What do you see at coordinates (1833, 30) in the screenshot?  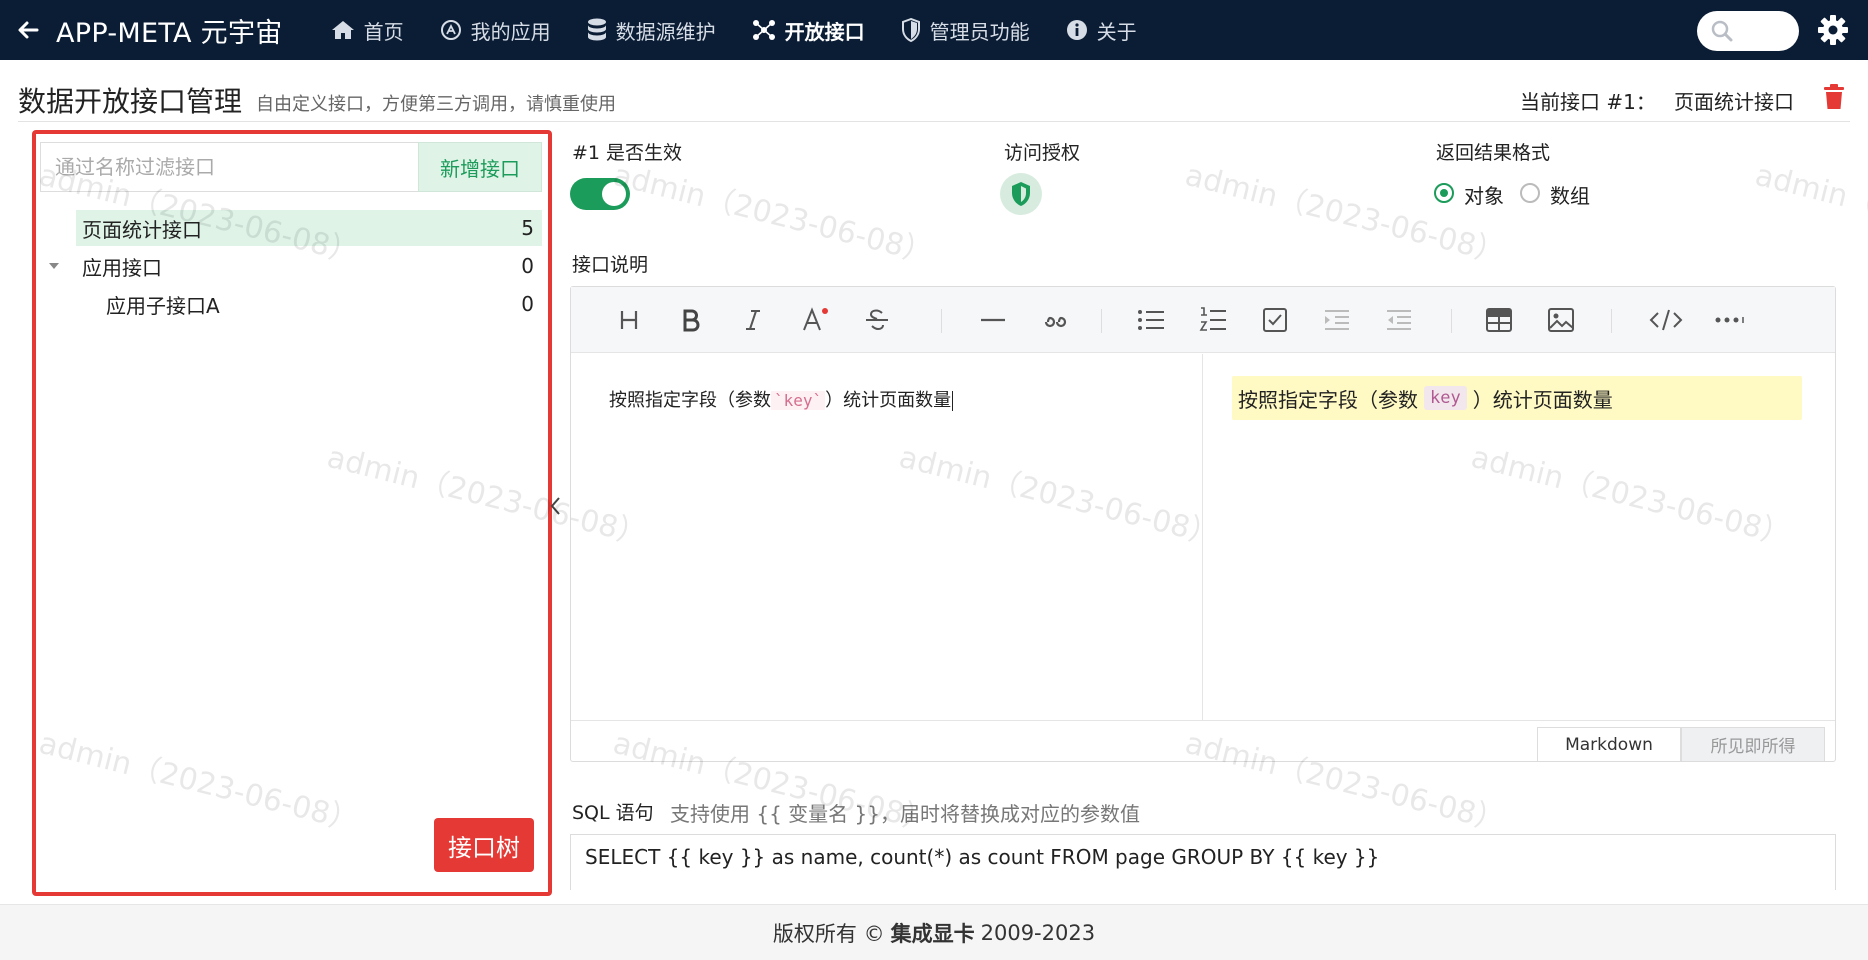 I see `gear-icon` at bounding box center [1833, 30].